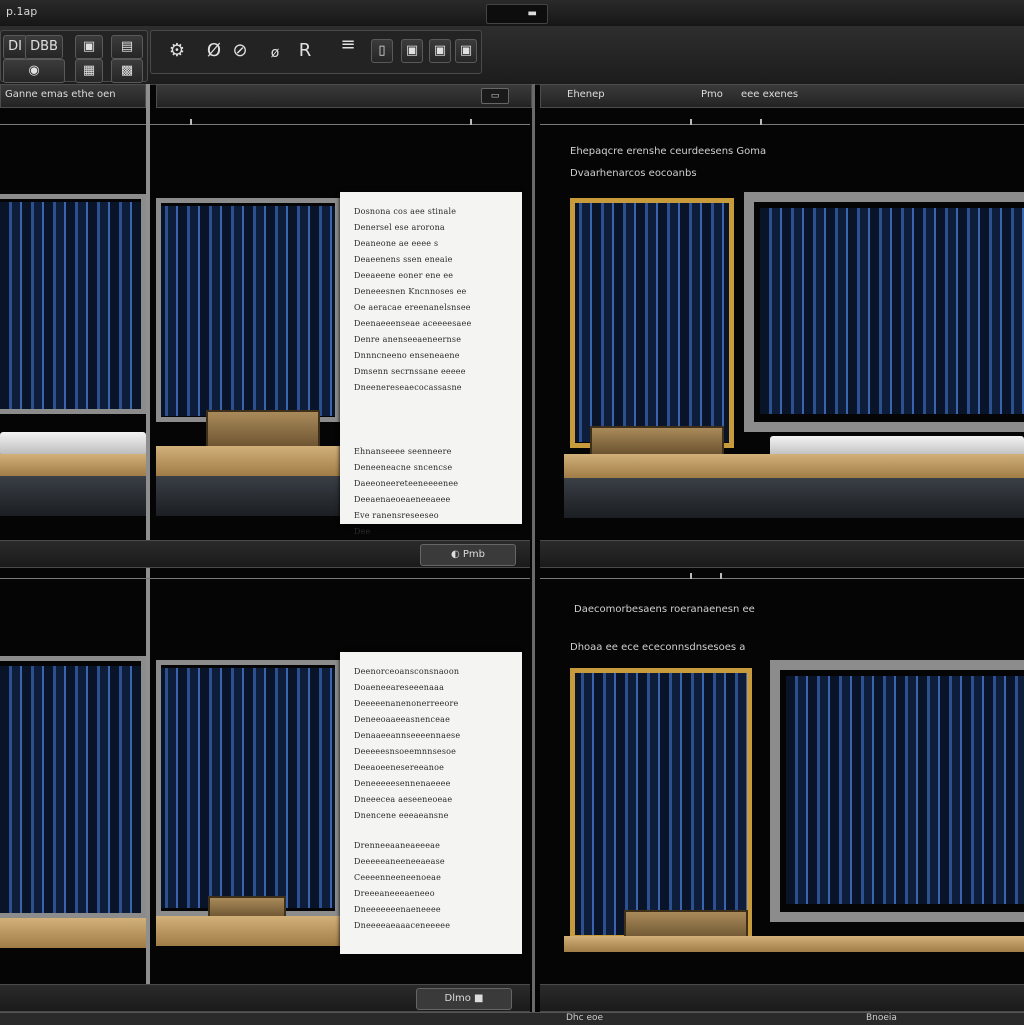 This screenshot has width=1024, height=1025. I want to click on strip-pill-bottom: Dlmo ■, so click(464, 999).